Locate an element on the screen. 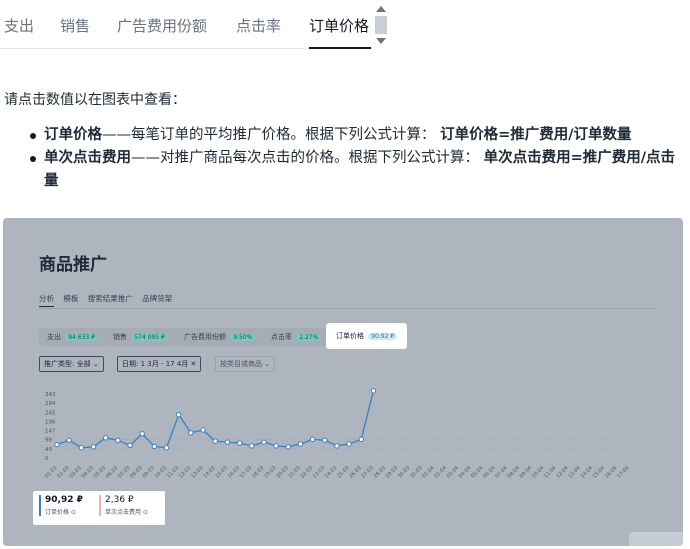 This screenshot has height=549, width=690. x-tick-label: 23.03 is located at coordinates (319, 472).